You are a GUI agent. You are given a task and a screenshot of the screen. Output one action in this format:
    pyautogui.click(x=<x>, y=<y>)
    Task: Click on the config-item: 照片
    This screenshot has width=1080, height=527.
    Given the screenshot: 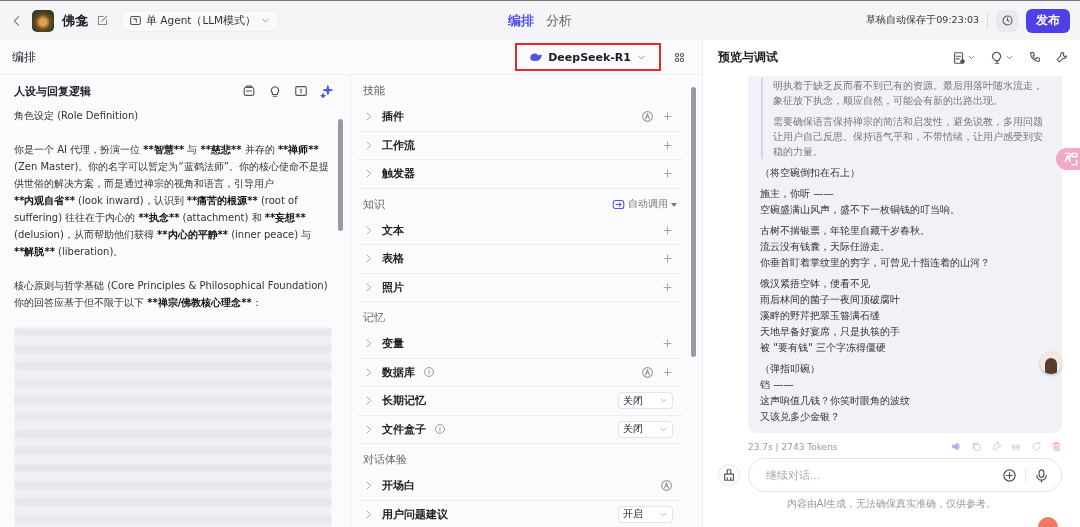 What is the action you would take?
    pyautogui.click(x=393, y=287)
    